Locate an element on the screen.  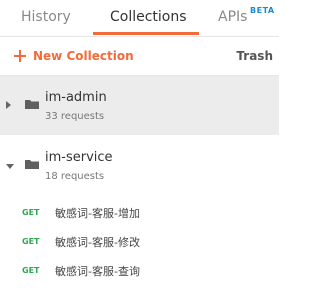
new-collection-button: New Collection is located at coordinates (74, 56).